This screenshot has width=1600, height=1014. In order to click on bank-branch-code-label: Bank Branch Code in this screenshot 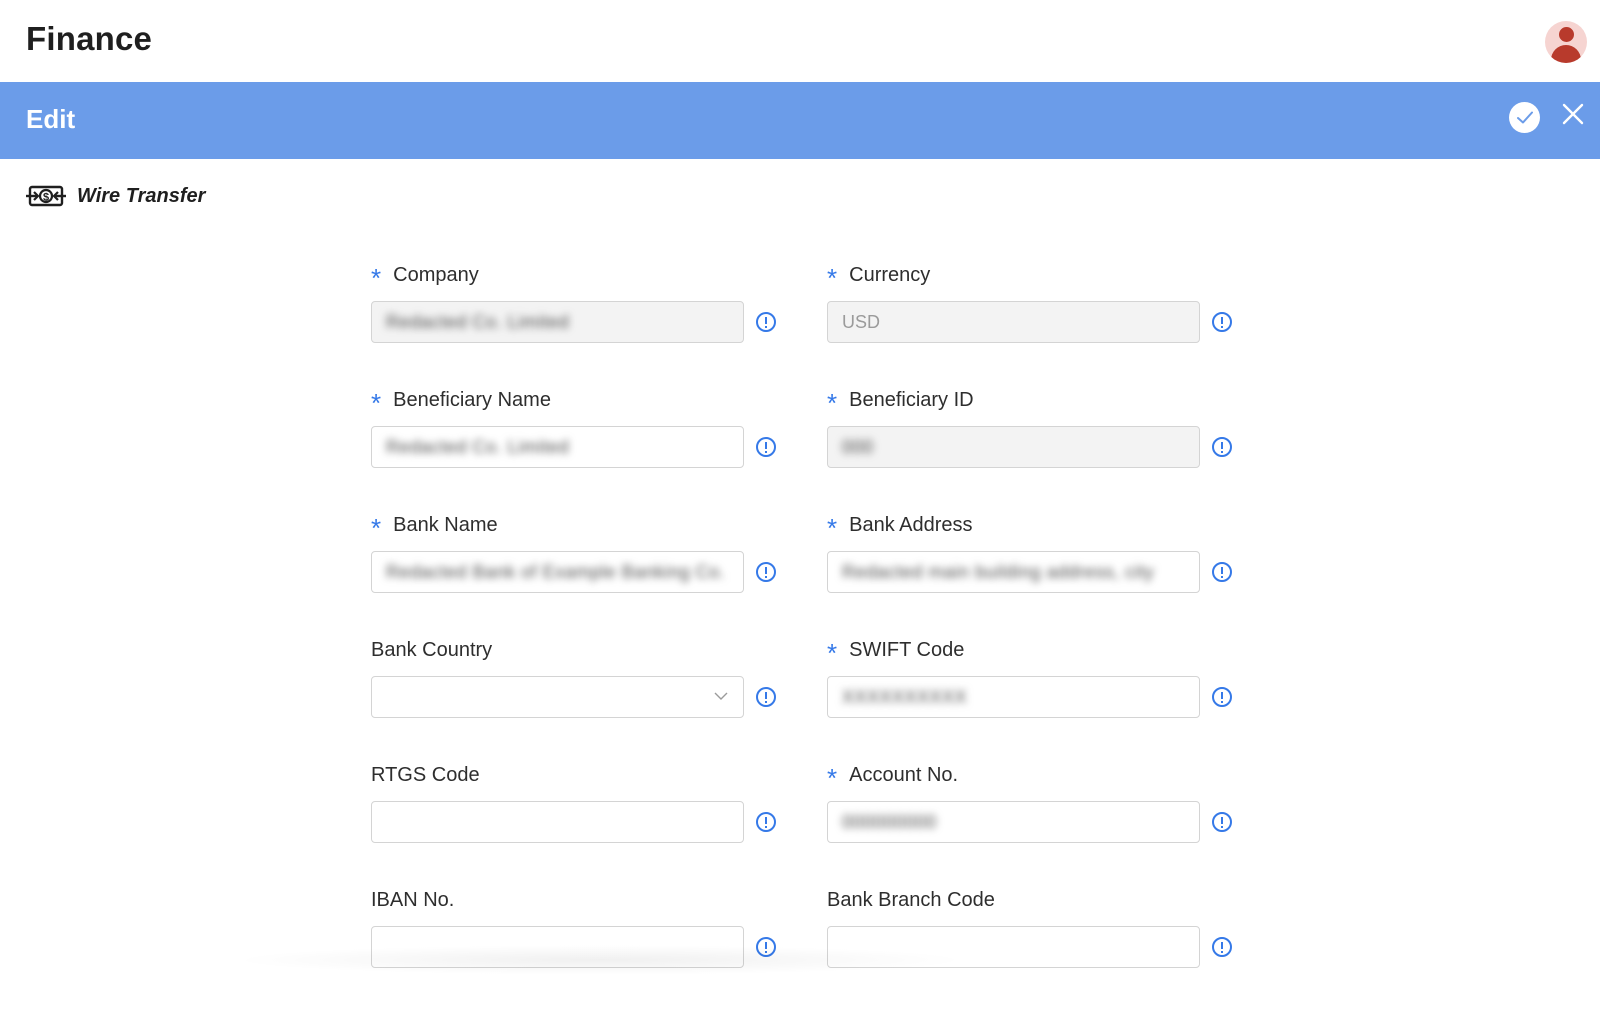, I will do `click(911, 899)`.